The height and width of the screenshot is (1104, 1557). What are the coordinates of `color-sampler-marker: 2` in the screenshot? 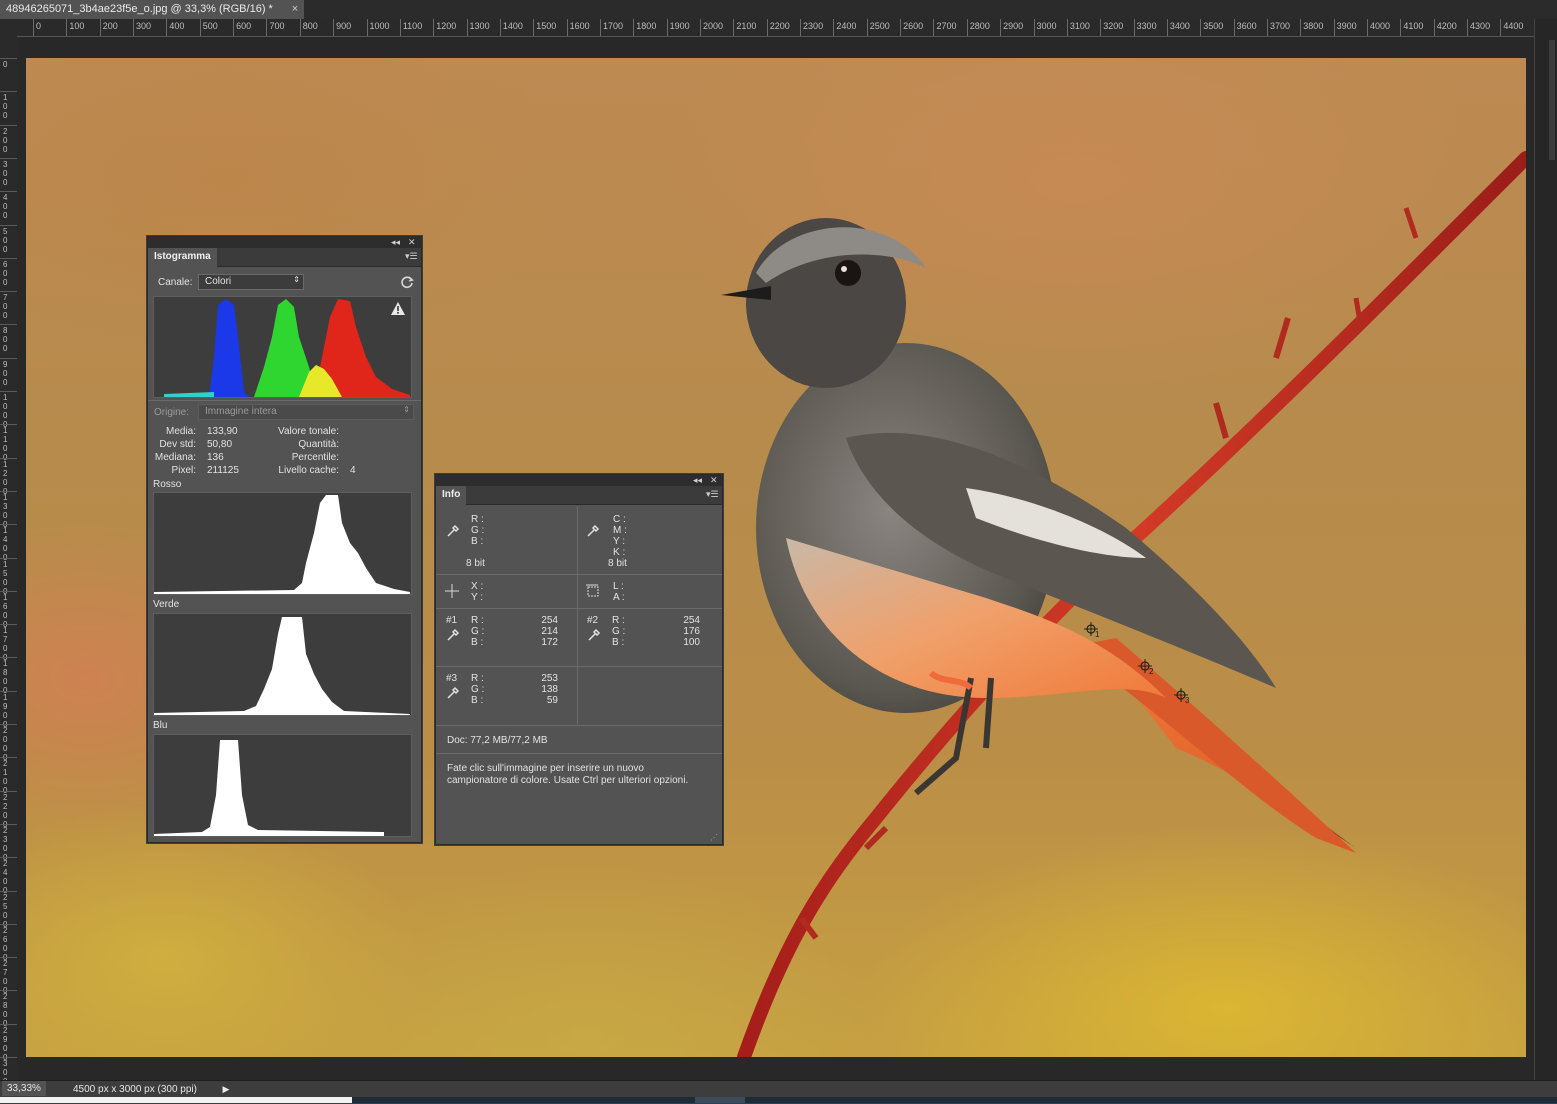 It's located at (1147, 668).